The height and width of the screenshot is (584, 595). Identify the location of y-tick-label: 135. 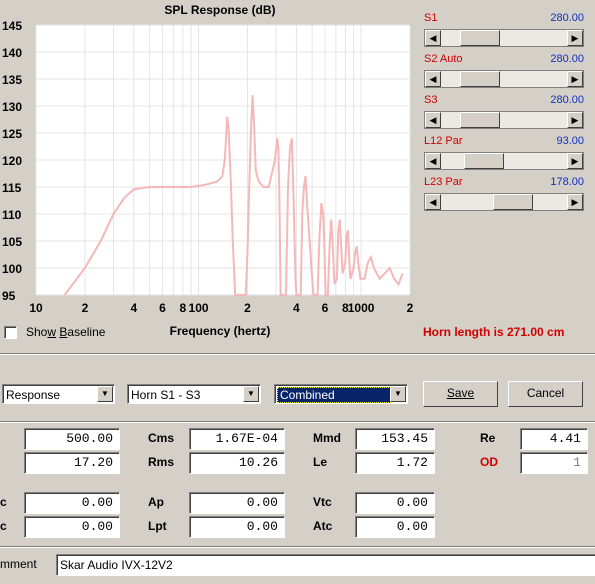
(12, 80).